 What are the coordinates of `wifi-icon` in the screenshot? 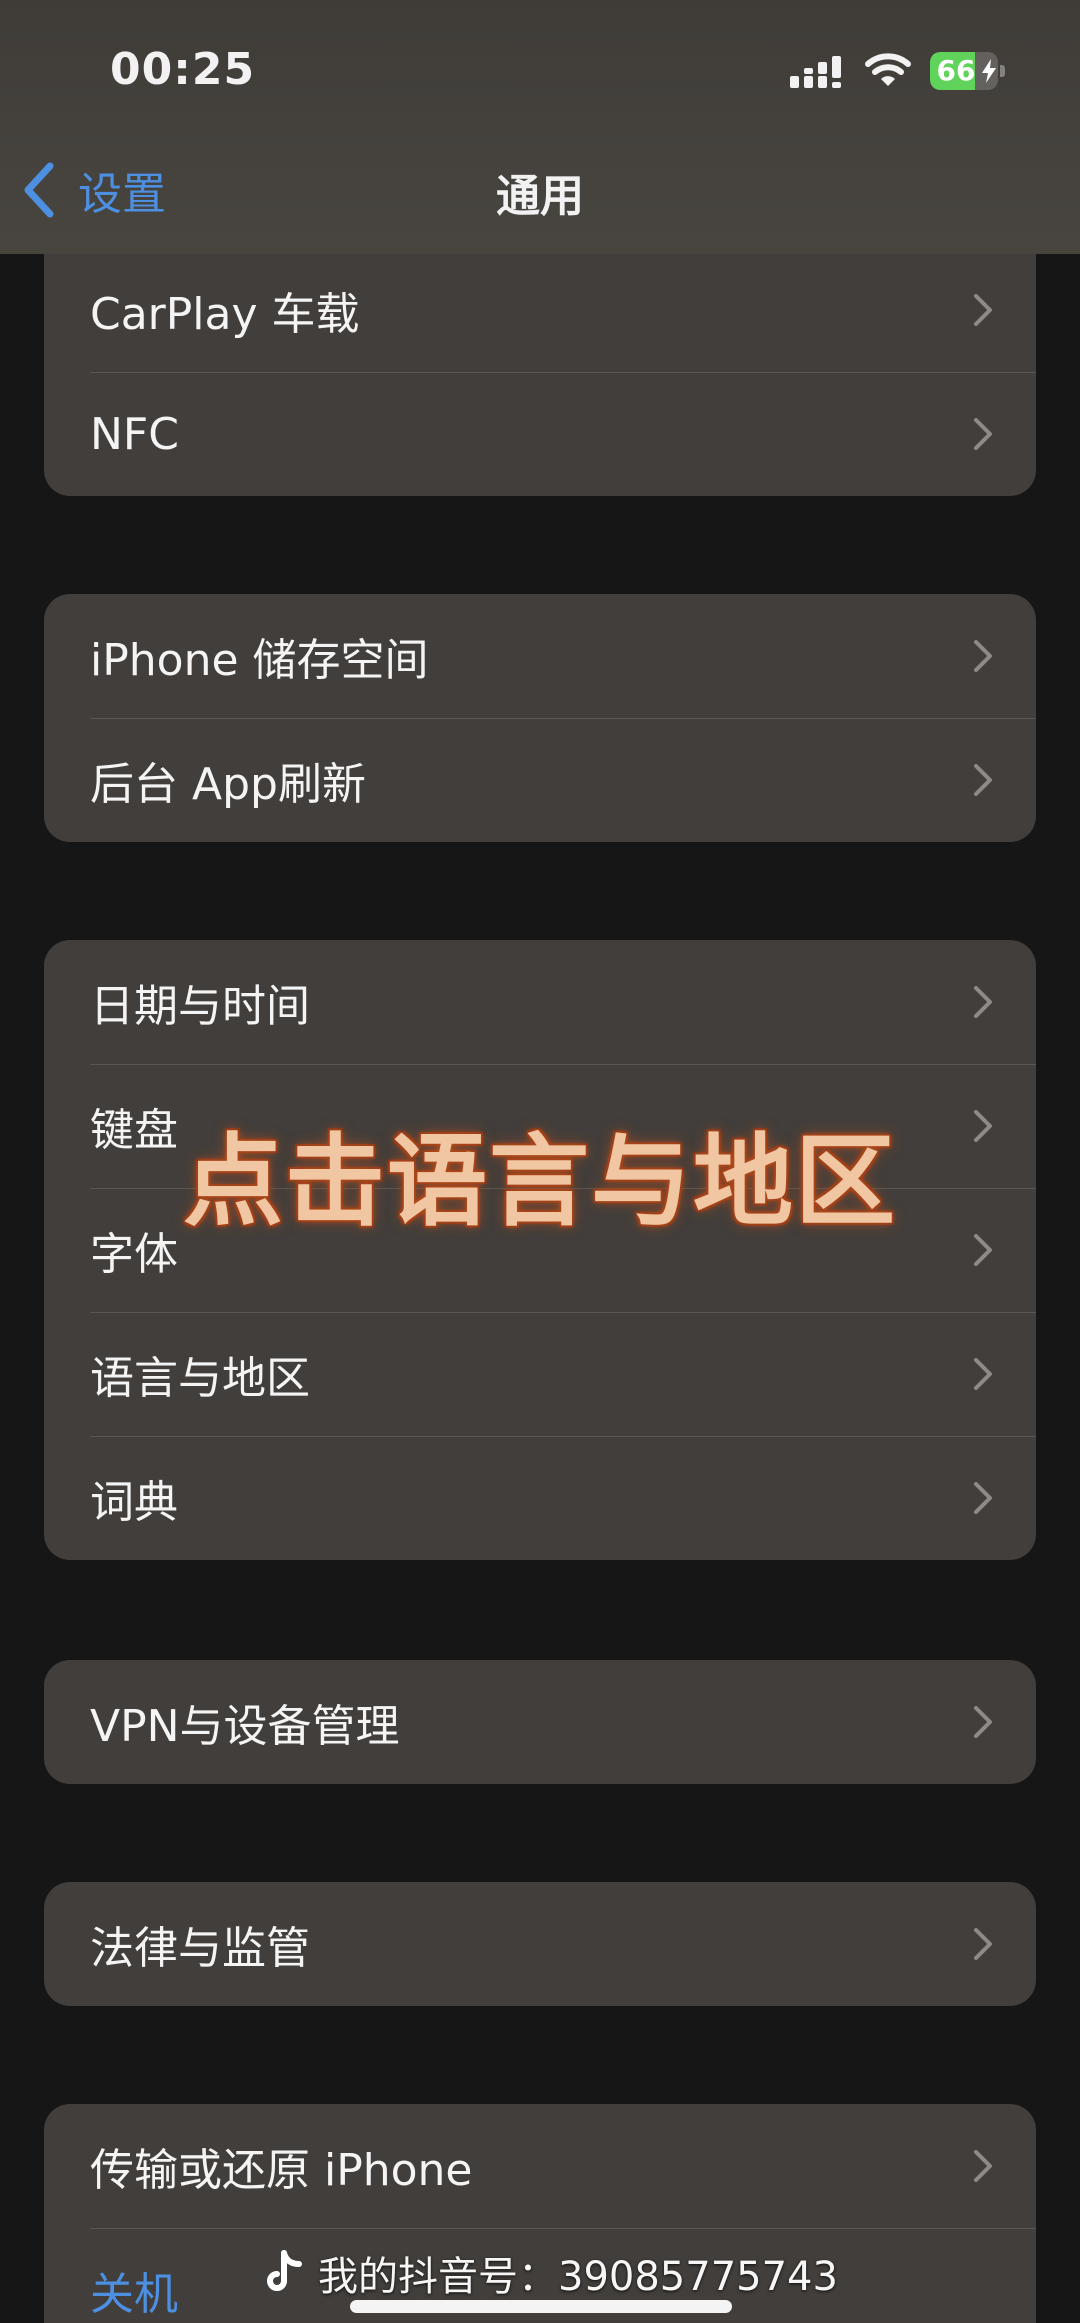 It's located at (888, 69).